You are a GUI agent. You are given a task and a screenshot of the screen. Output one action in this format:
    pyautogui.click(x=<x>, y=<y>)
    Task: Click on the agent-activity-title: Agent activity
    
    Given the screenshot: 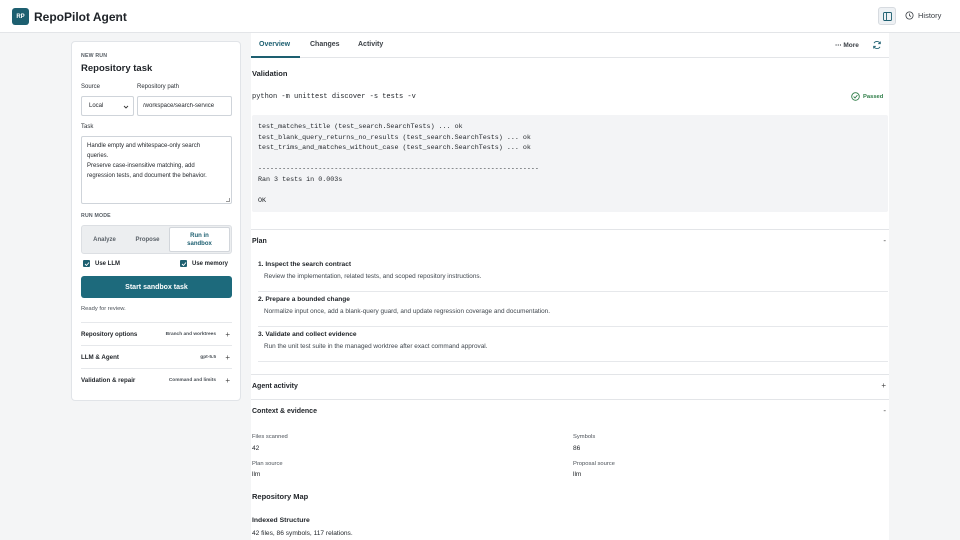 What is the action you would take?
    pyautogui.click(x=275, y=386)
    